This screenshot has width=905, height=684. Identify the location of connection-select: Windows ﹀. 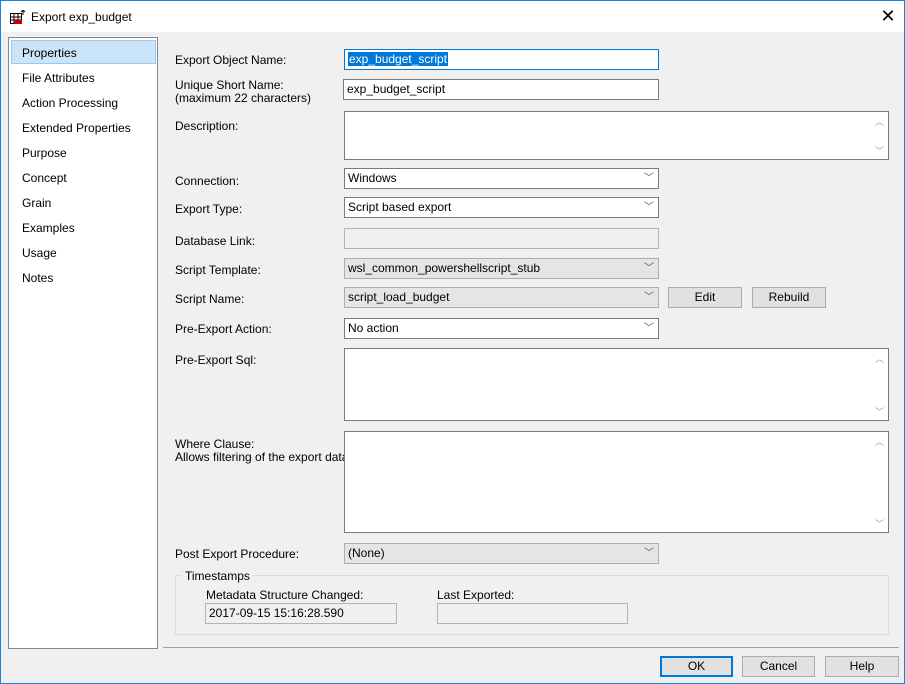
(501, 178).